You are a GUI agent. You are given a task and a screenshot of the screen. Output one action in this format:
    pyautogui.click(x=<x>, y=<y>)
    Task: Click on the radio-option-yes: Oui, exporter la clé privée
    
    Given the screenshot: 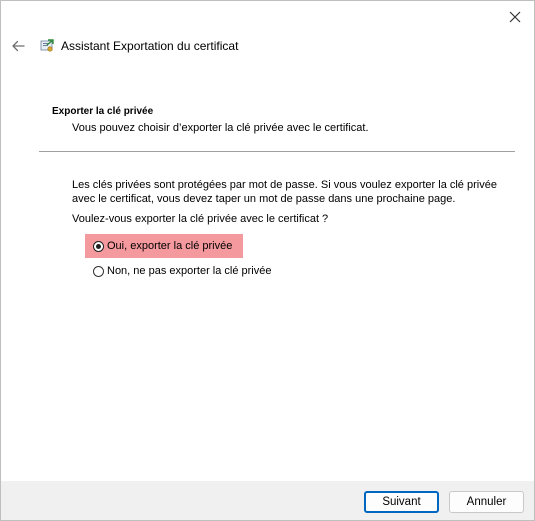 What is the action you would take?
    pyautogui.click(x=164, y=246)
    